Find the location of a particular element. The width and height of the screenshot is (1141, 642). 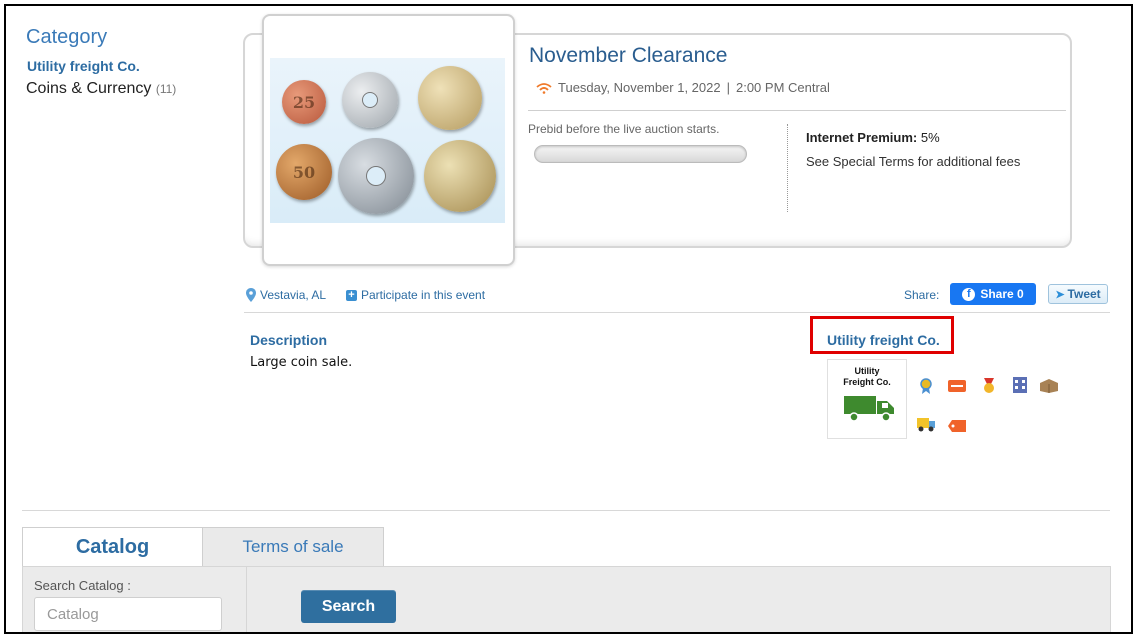

internet-premium: Internet Premium: 5% is located at coordinates (873, 137).